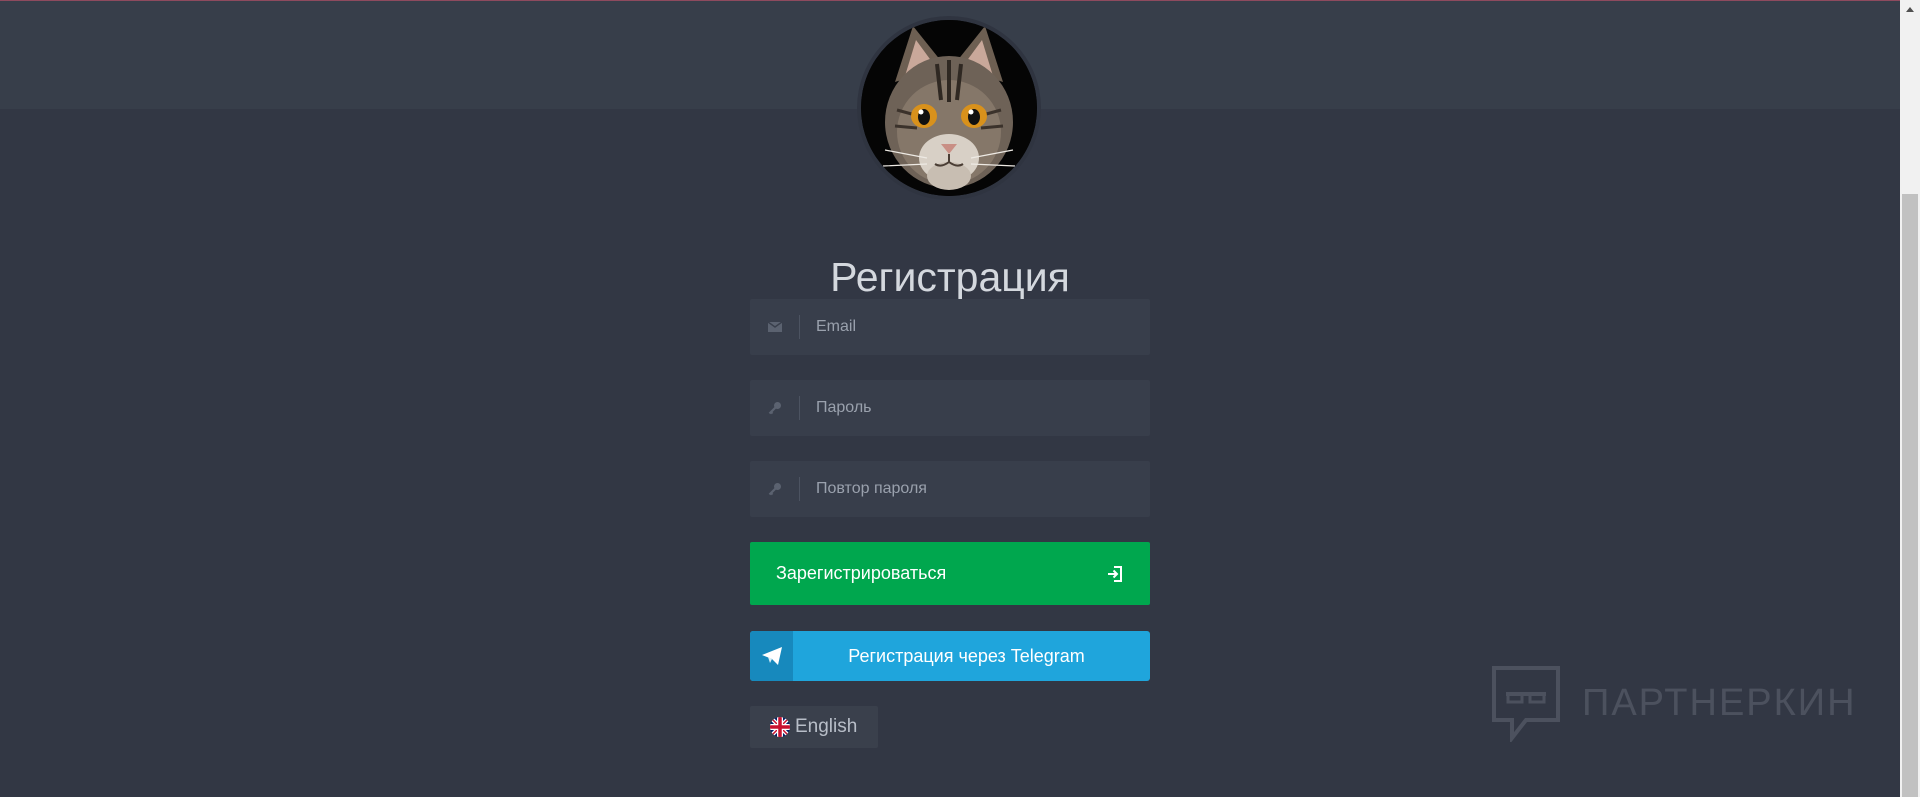 The width and height of the screenshot is (1920, 797). Describe the element at coordinates (1719, 702) in the screenshot. I see `watermark-text: ПАРТНЕРКИН` at that location.